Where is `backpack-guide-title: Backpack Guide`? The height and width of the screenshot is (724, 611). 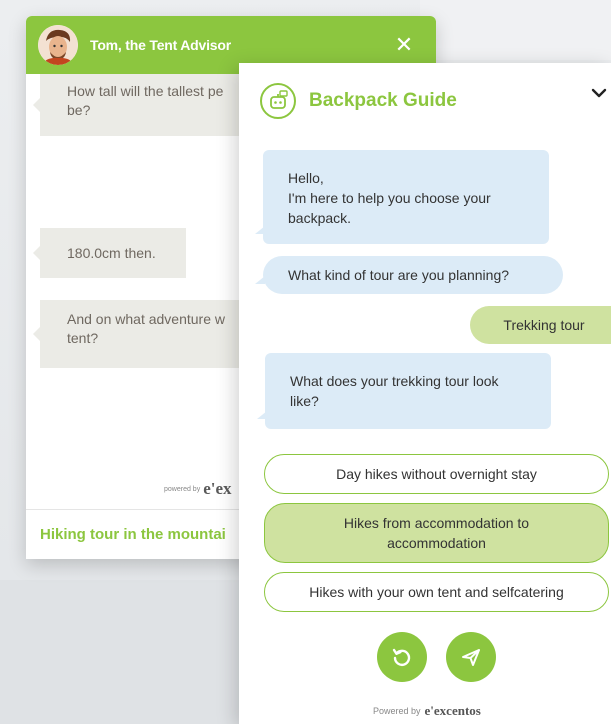 backpack-guide-title: Backpack Guide is located at coordinates (383, 100).